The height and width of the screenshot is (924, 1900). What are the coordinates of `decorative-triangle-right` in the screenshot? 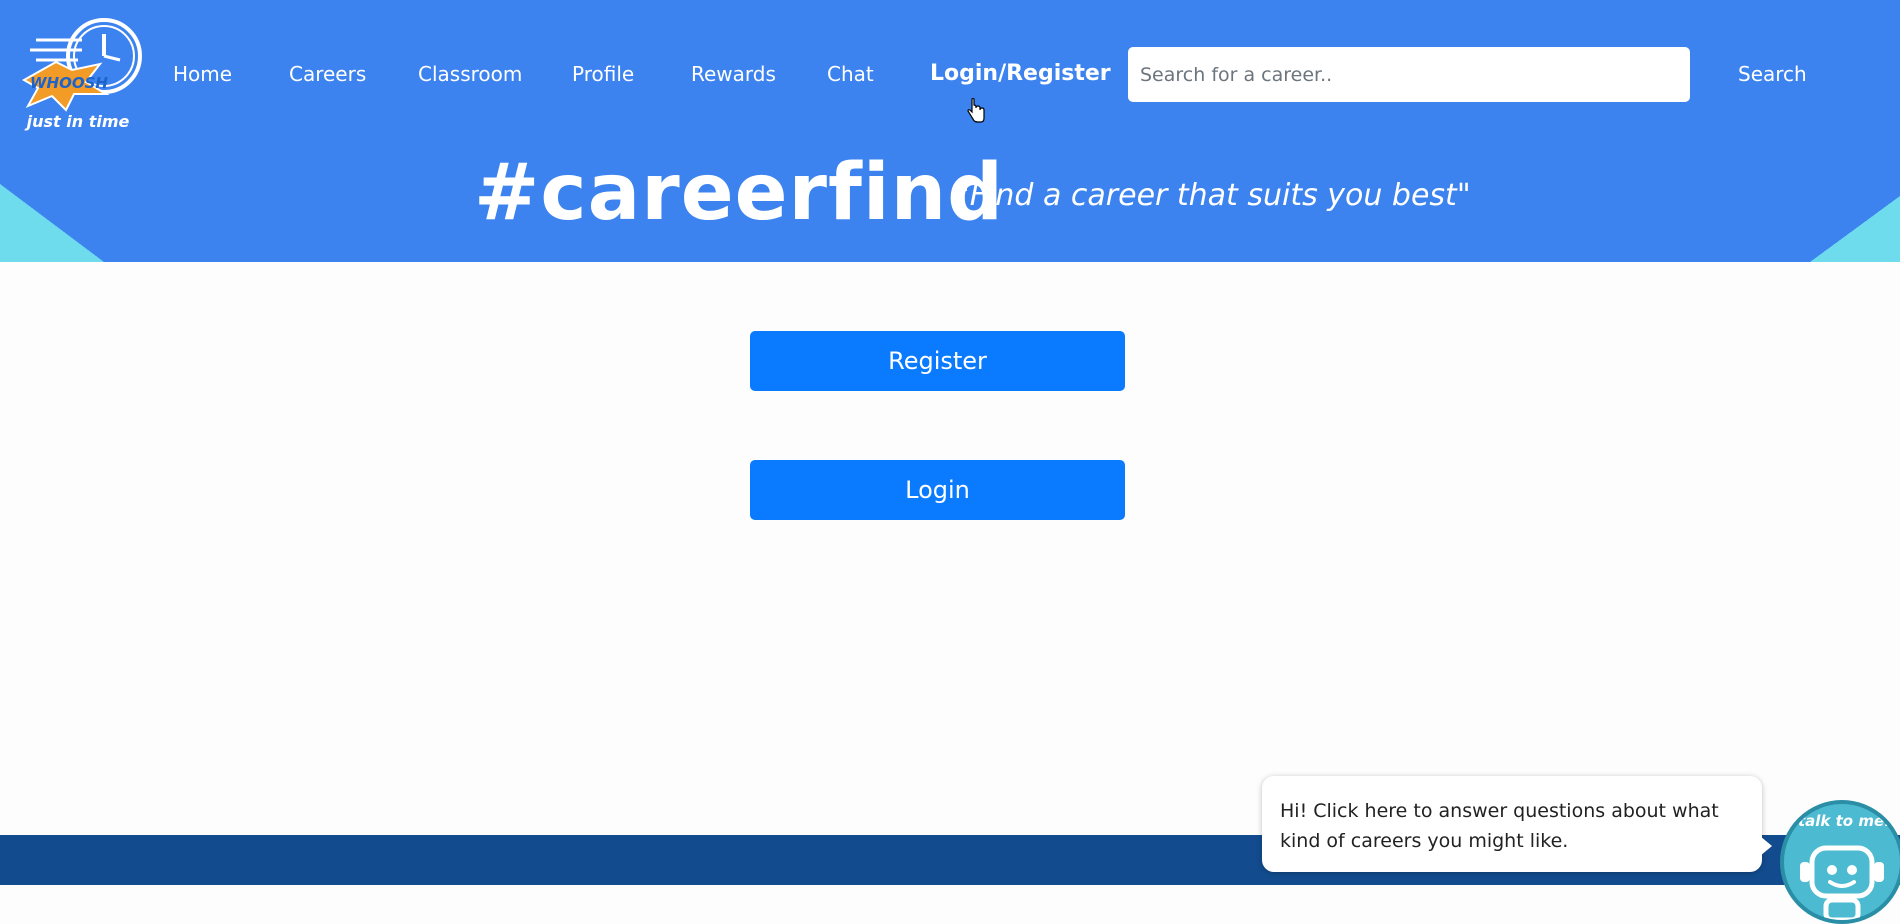 It's located at (1855, 229).